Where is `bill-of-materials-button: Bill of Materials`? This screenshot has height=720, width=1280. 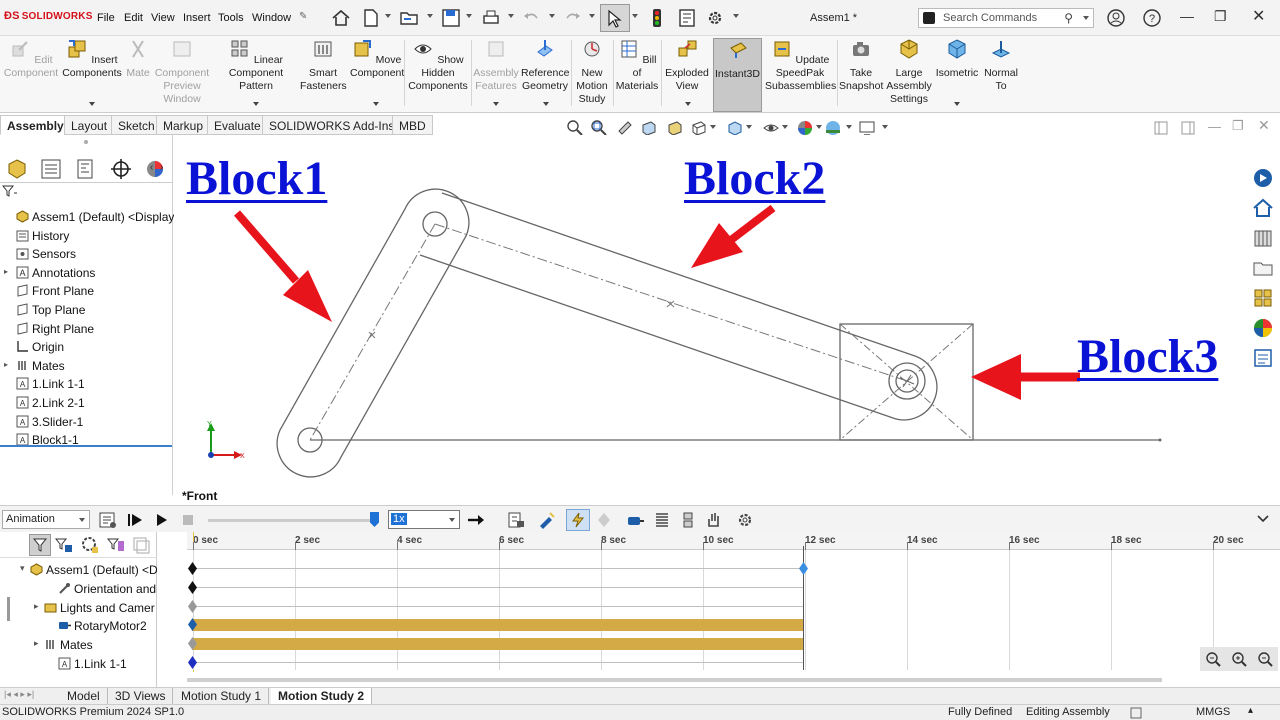 bill-of-materials-button: Bill of Materials is located at coordinates (637, 65).